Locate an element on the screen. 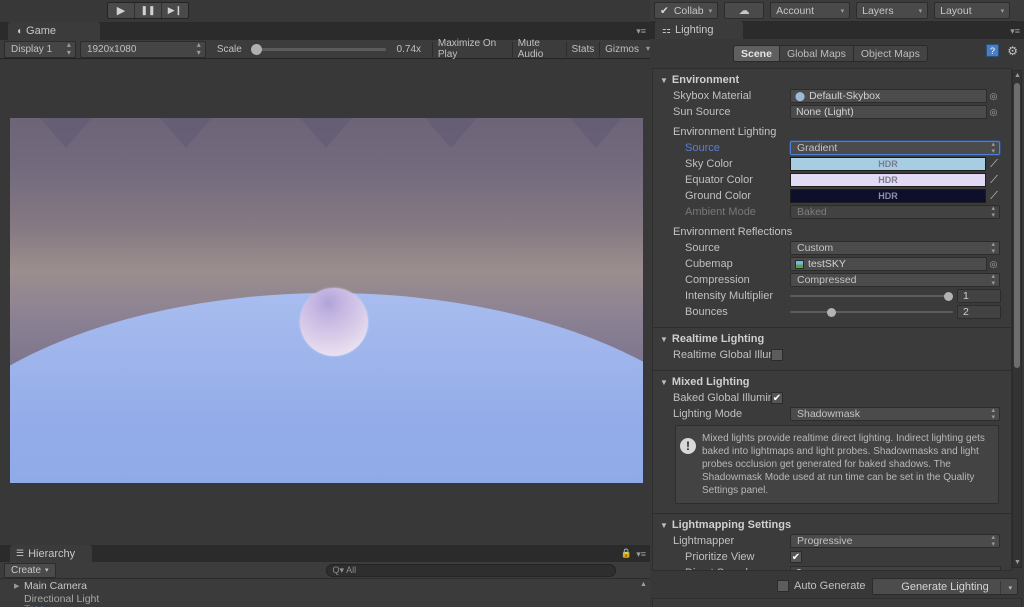  lighting-settings-scrollbar: ▲ ▼ is located at coordinates (1017, 319).